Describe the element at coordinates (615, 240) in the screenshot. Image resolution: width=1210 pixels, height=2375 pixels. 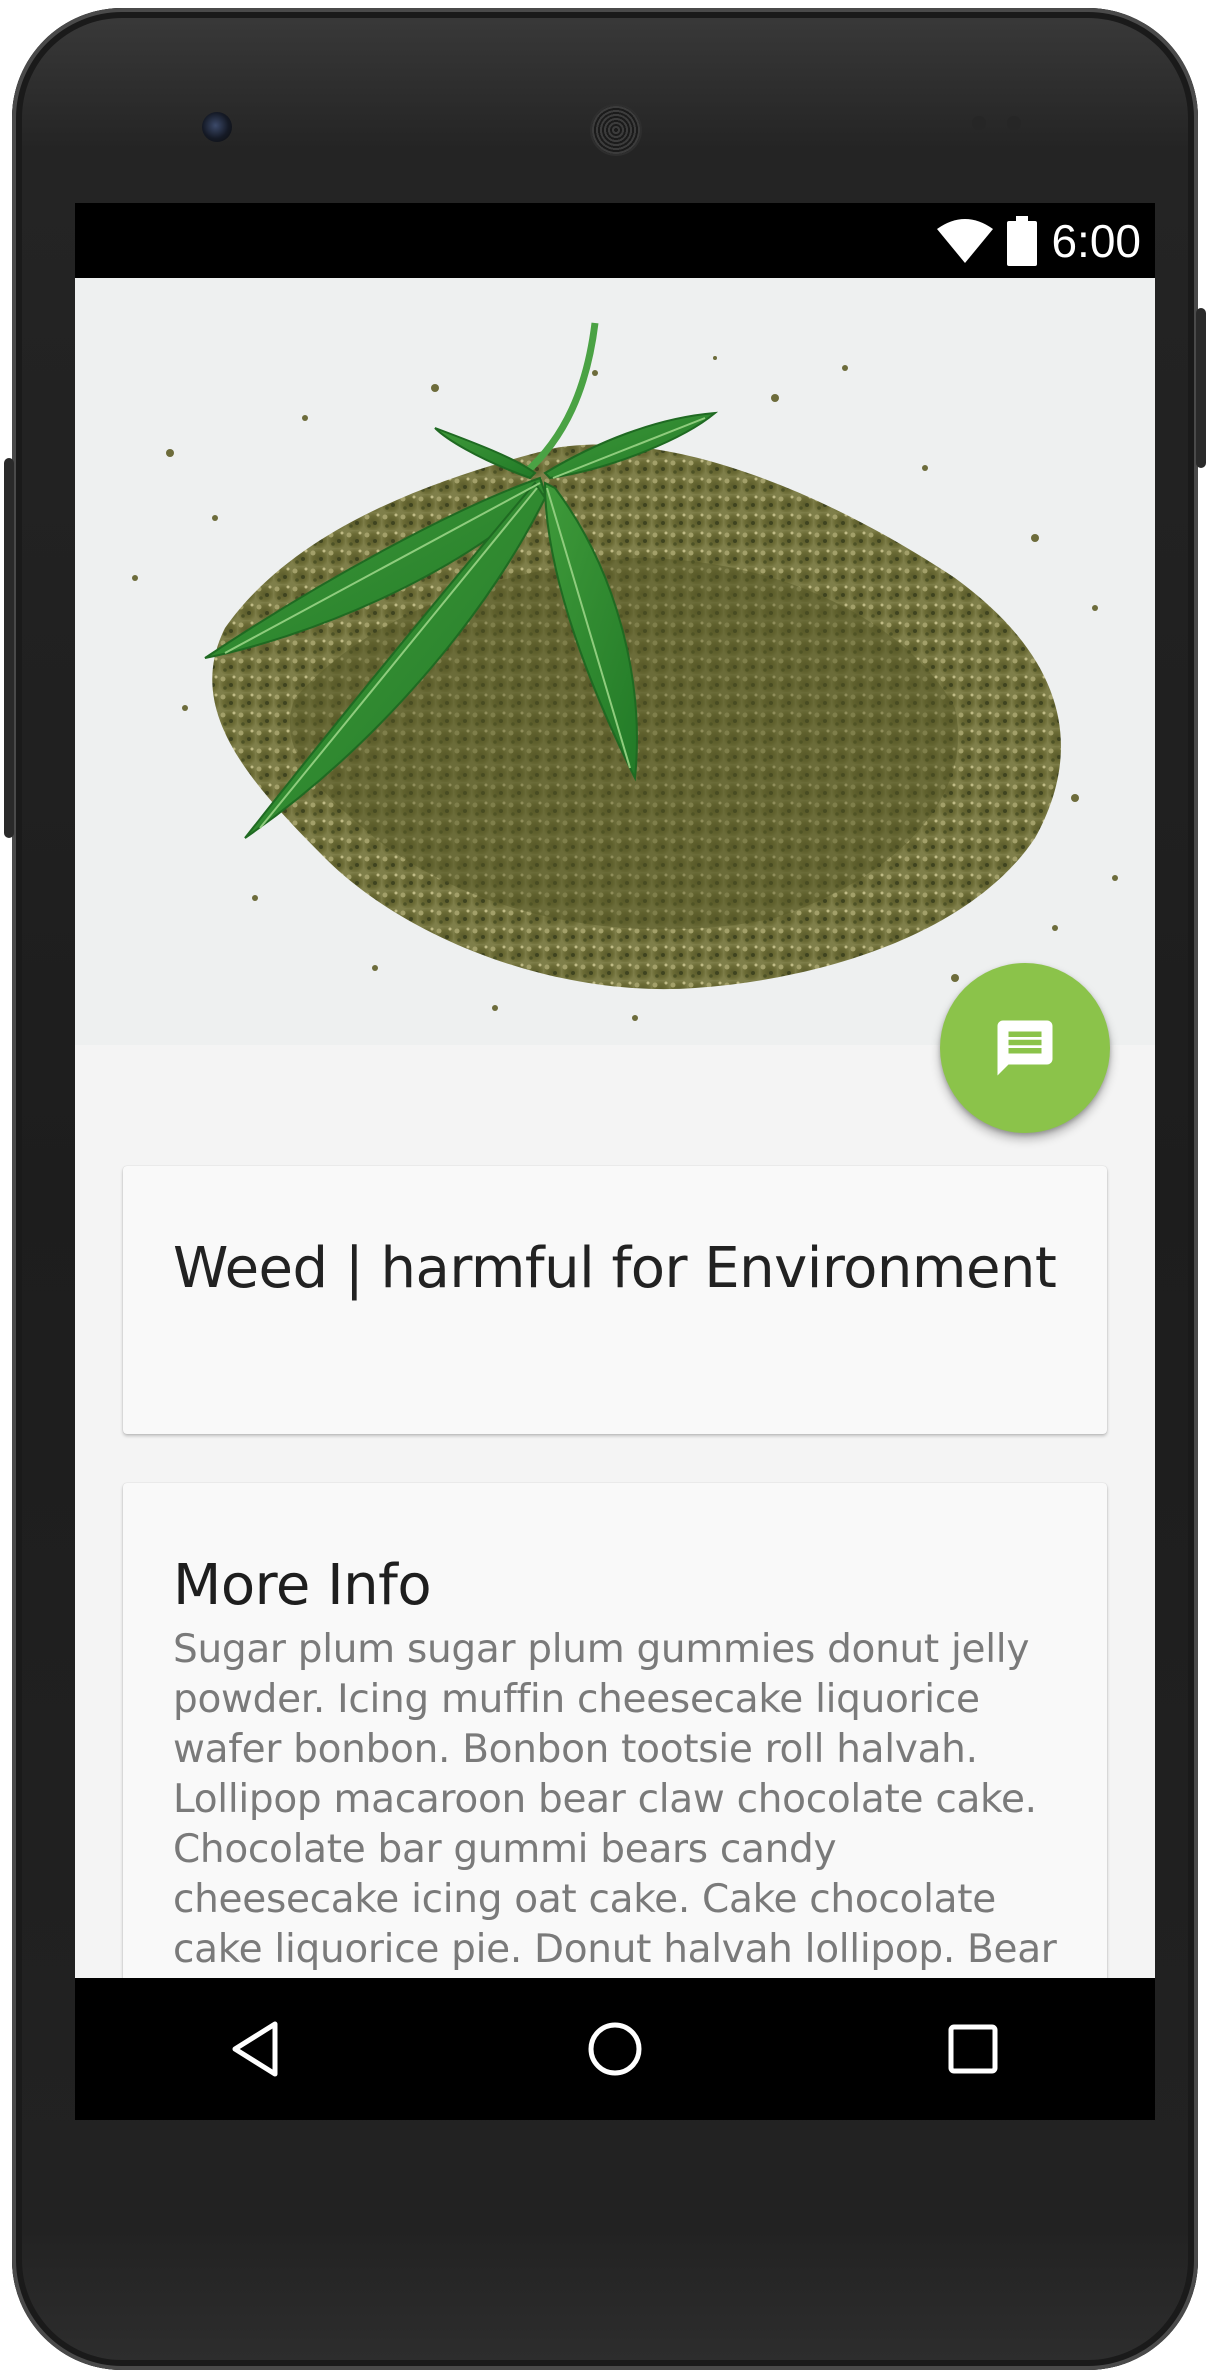
I see `status-bar: 6:00` at that location.